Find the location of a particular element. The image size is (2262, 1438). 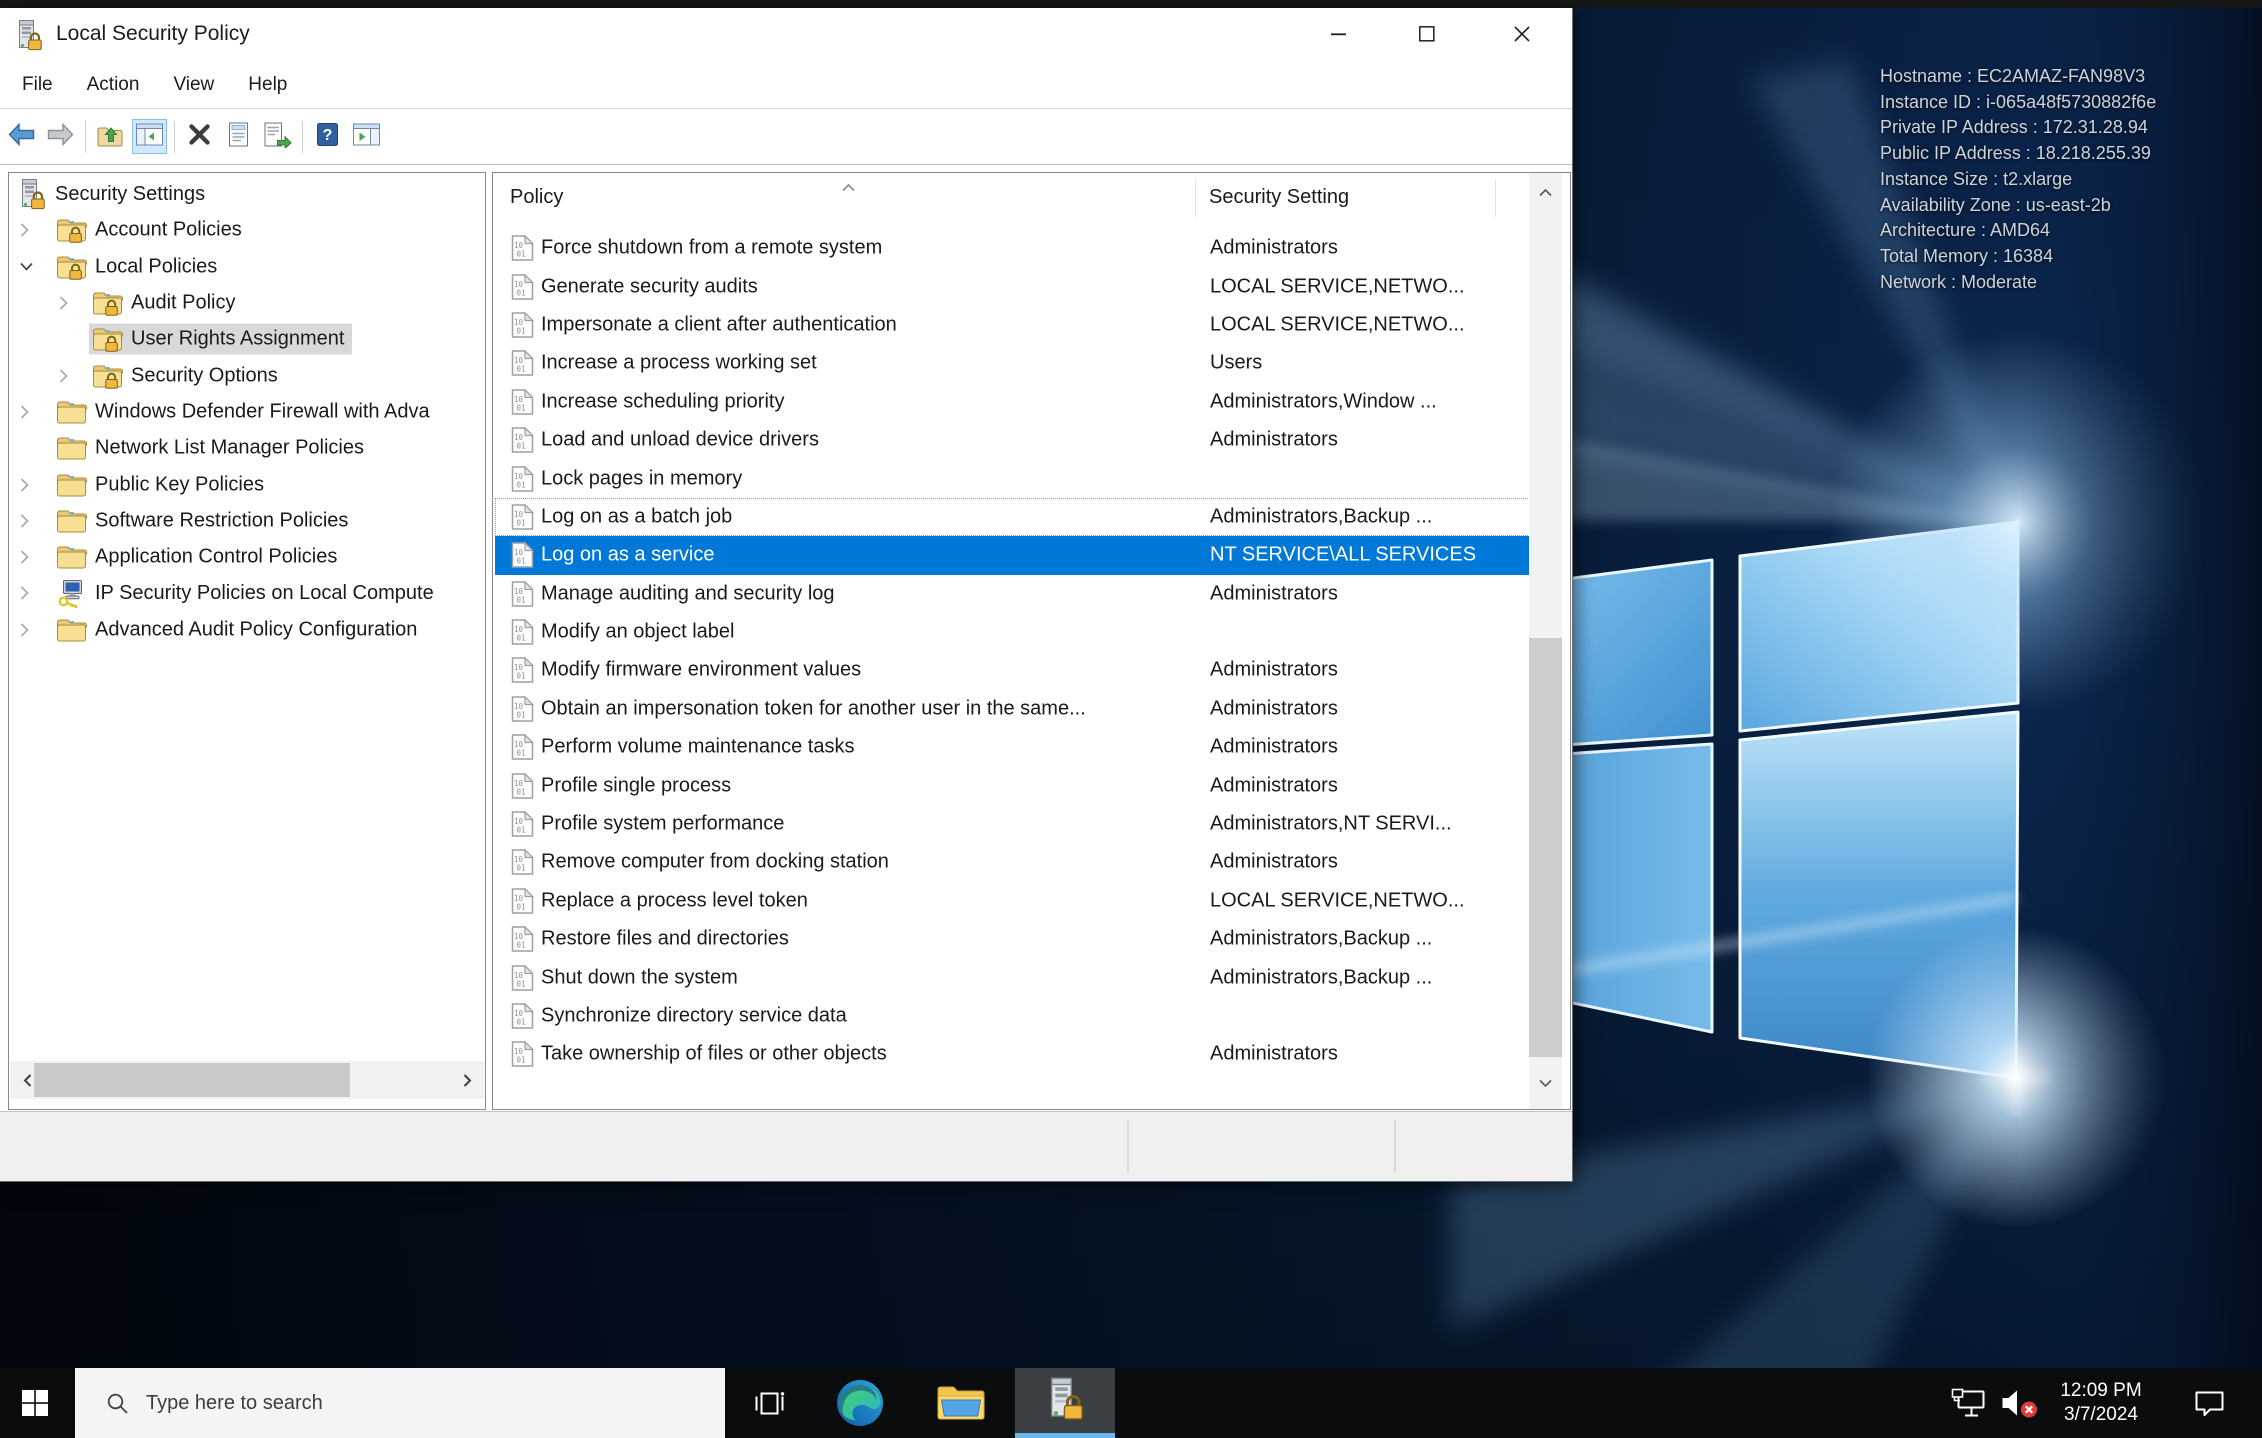

forward-icon is located at coordinates (60, 137).